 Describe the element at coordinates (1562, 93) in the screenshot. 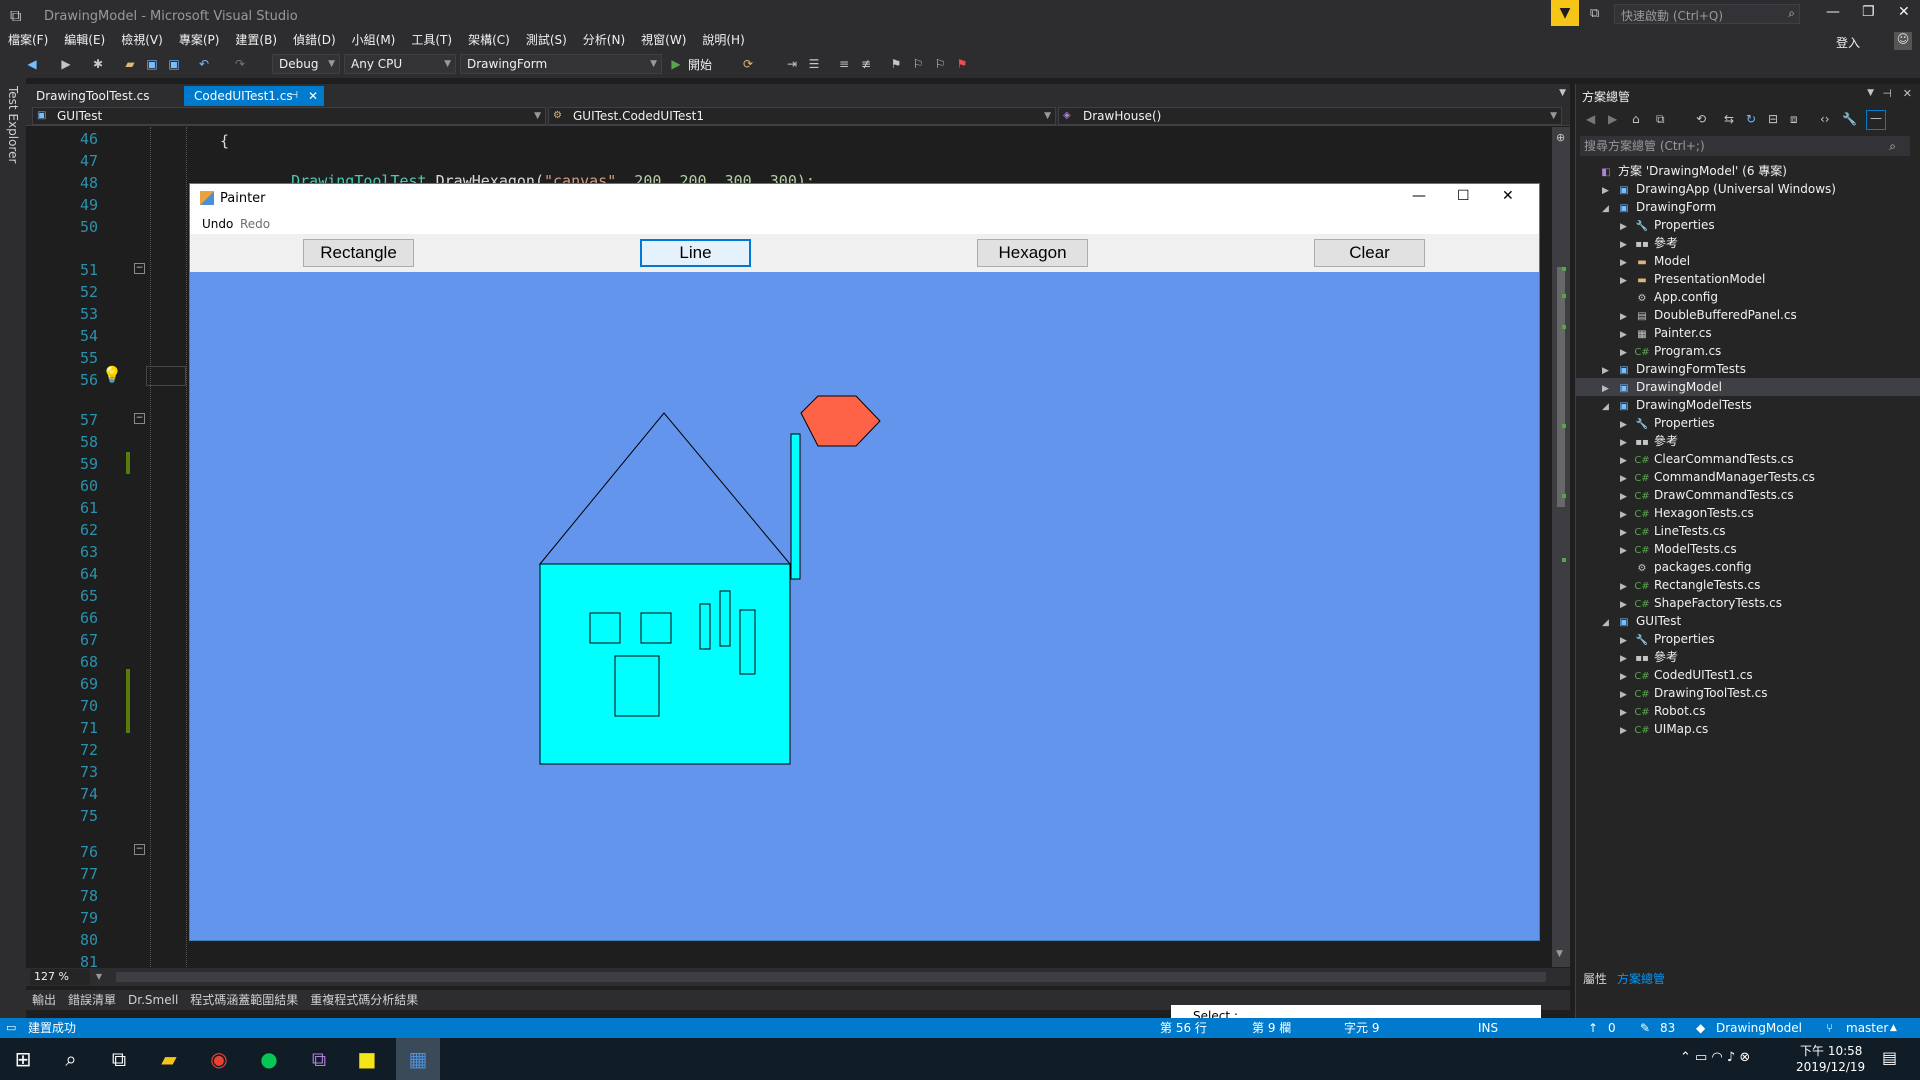

I see `tab-list-dropdown-icon: ▼` at that location.